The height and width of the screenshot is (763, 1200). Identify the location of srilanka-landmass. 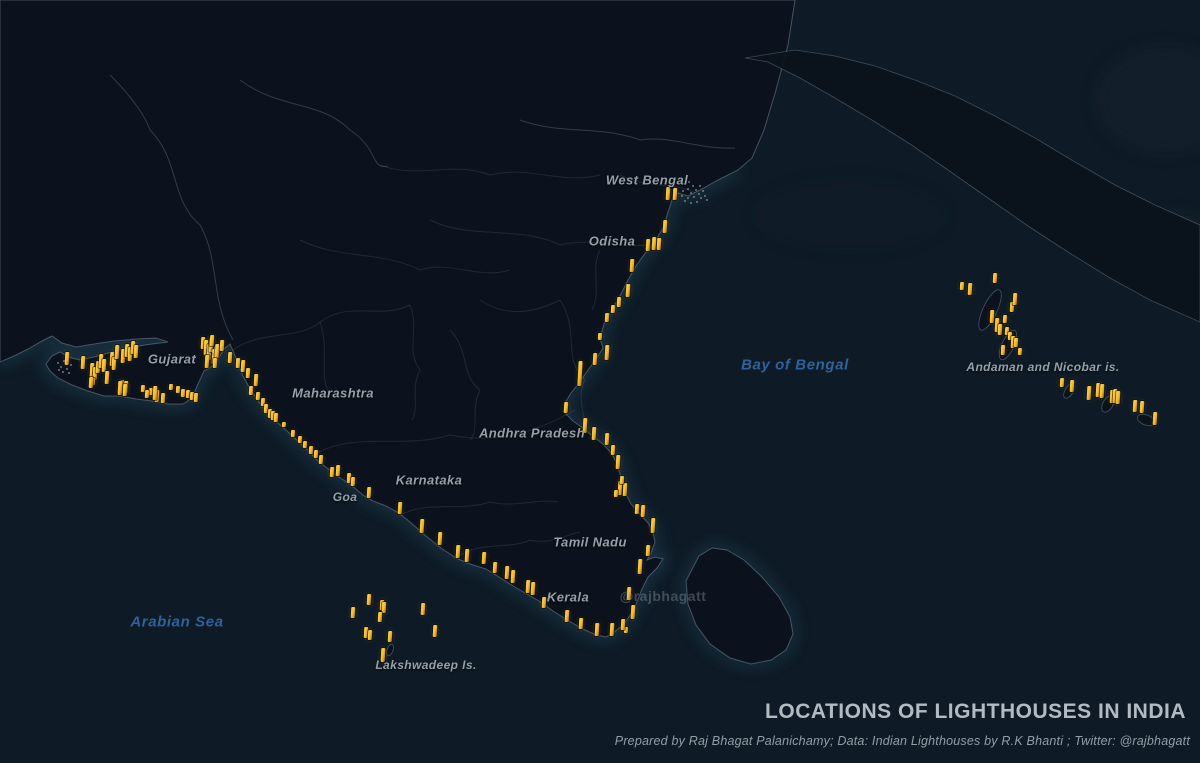
(739, 606).